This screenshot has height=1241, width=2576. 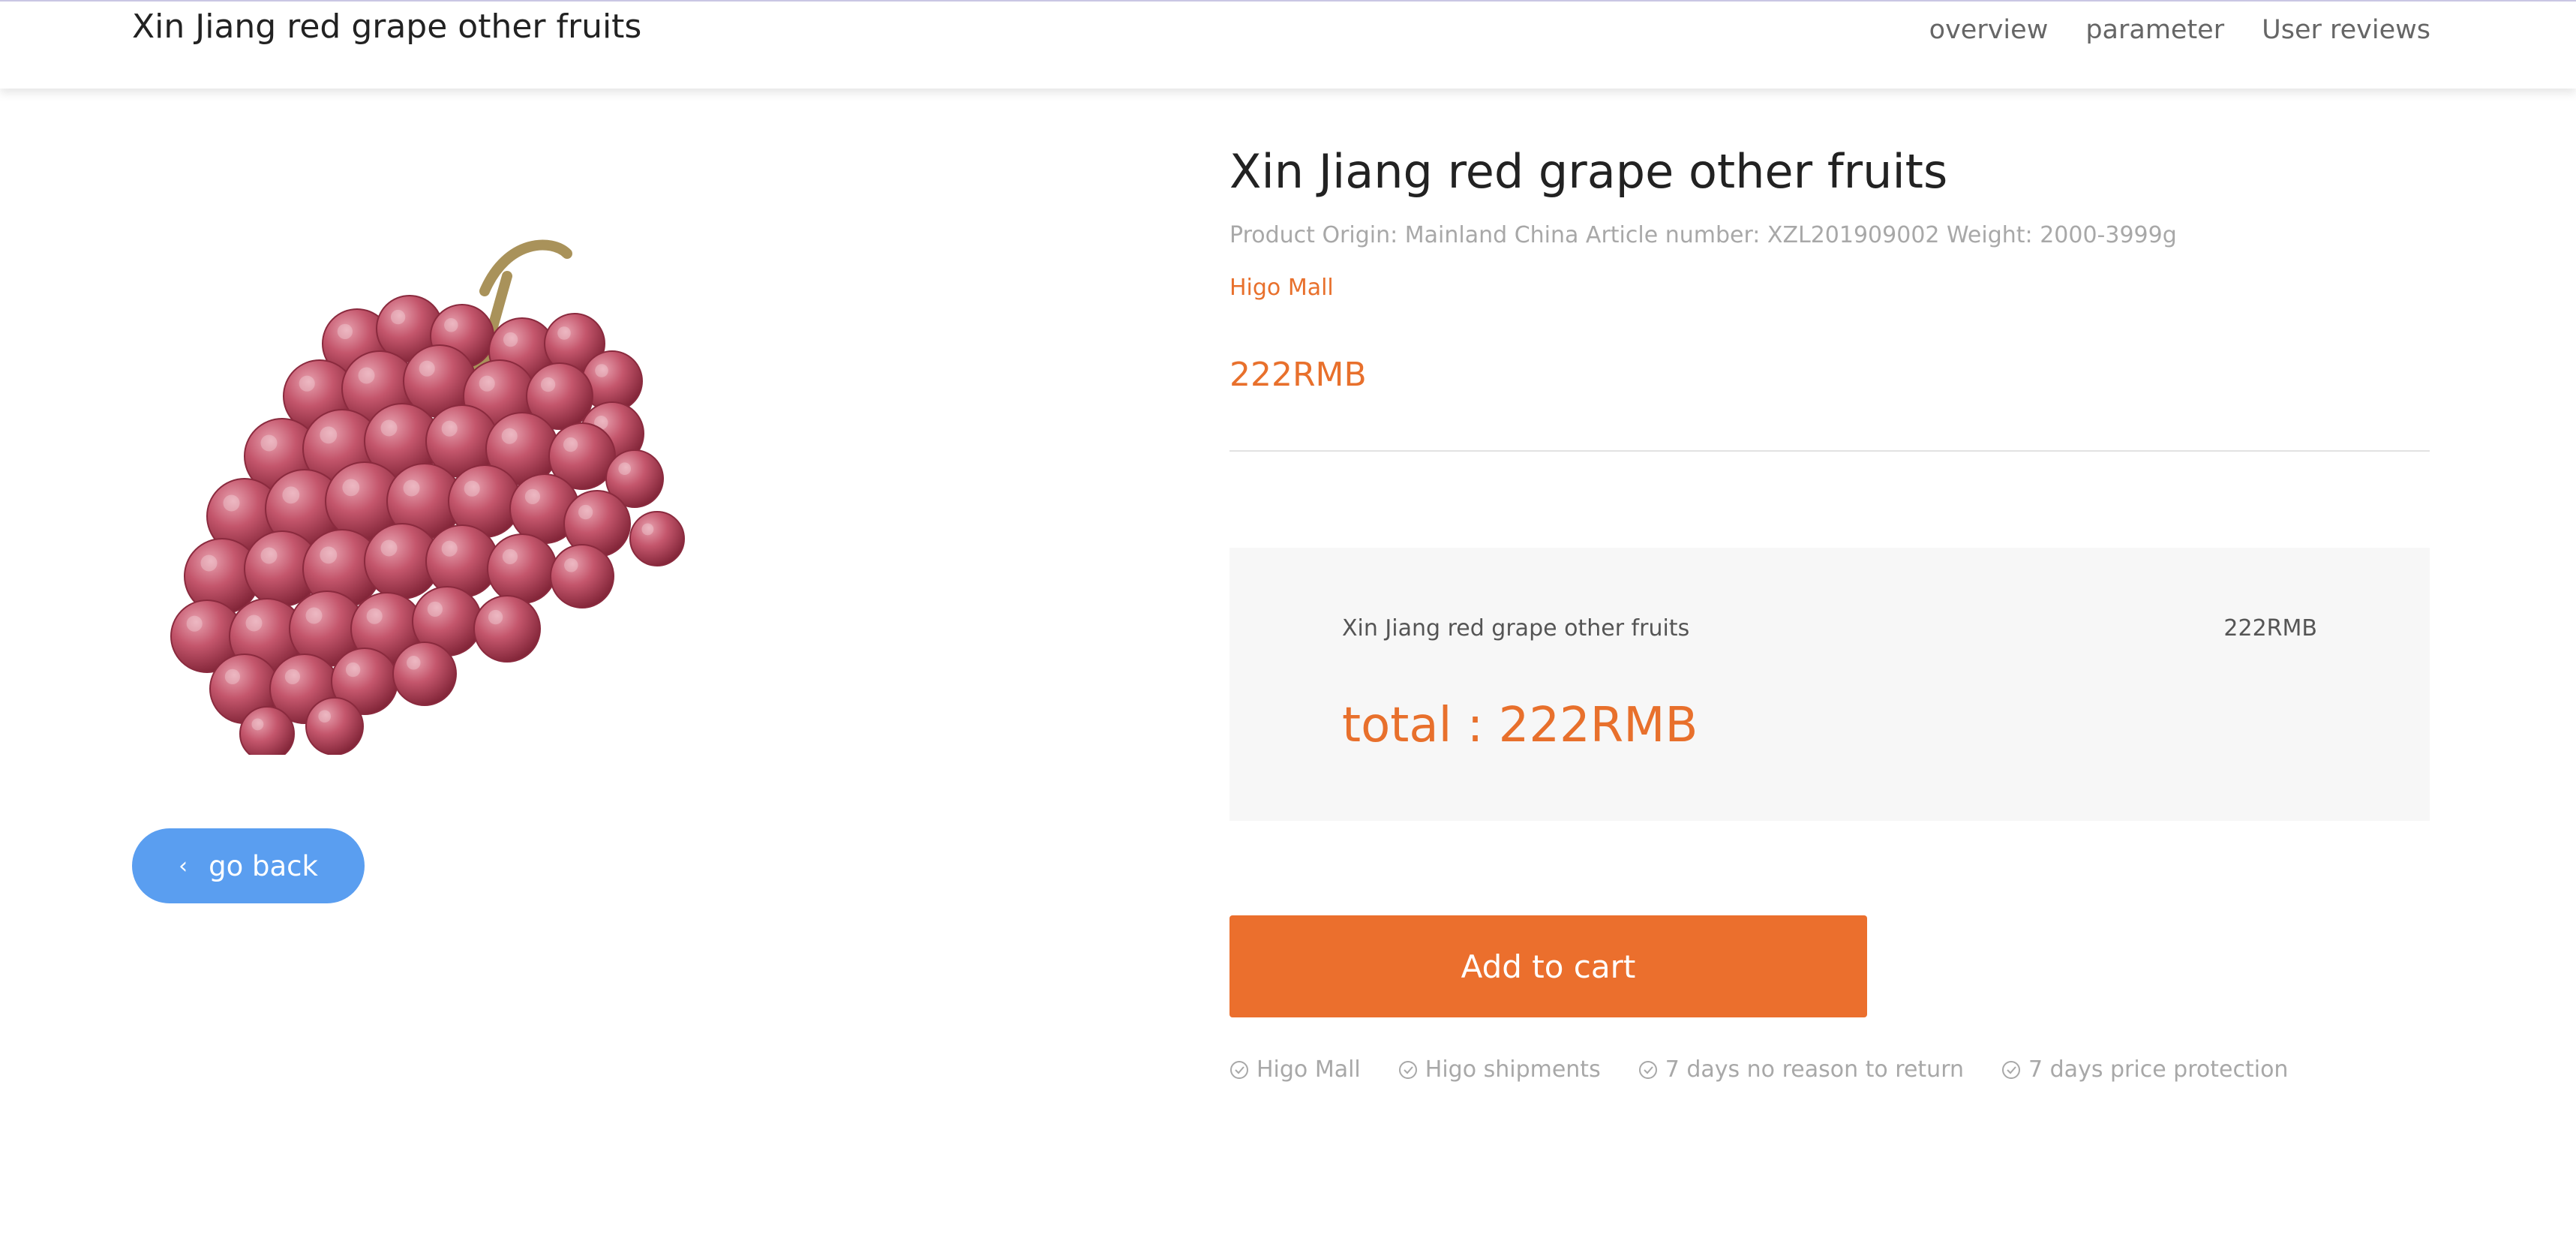 I want to click on add-to-cart-button: Add to cart, so click(x=1548, y=966).